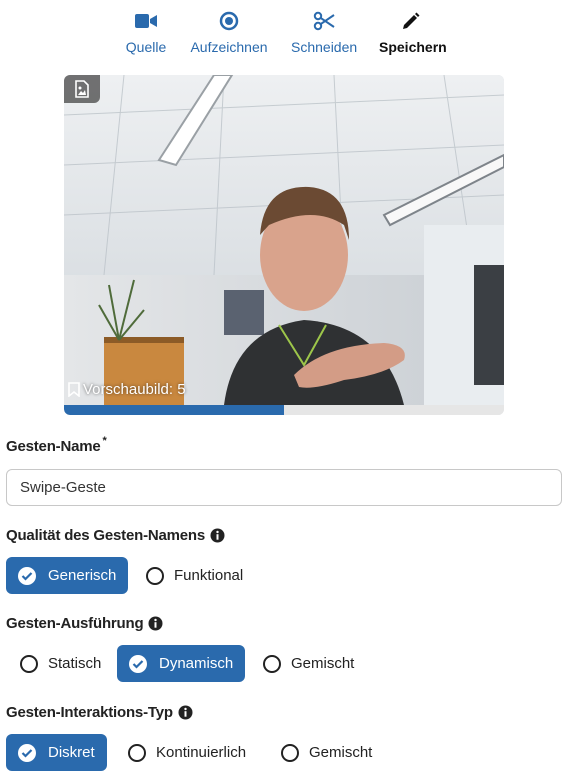 This screenshot has height=777, width=569. I want to click on tab-speichern-label: Speichern, so click(413, 47).